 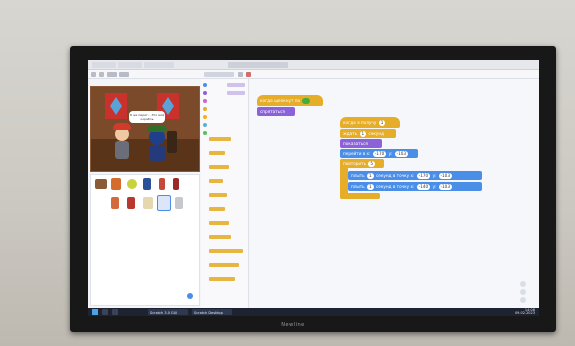 What do you see at coordinates (360, 122) in the screenshot?
I see `when-receive-label: когда я получу` at bounding box center [360, 122].